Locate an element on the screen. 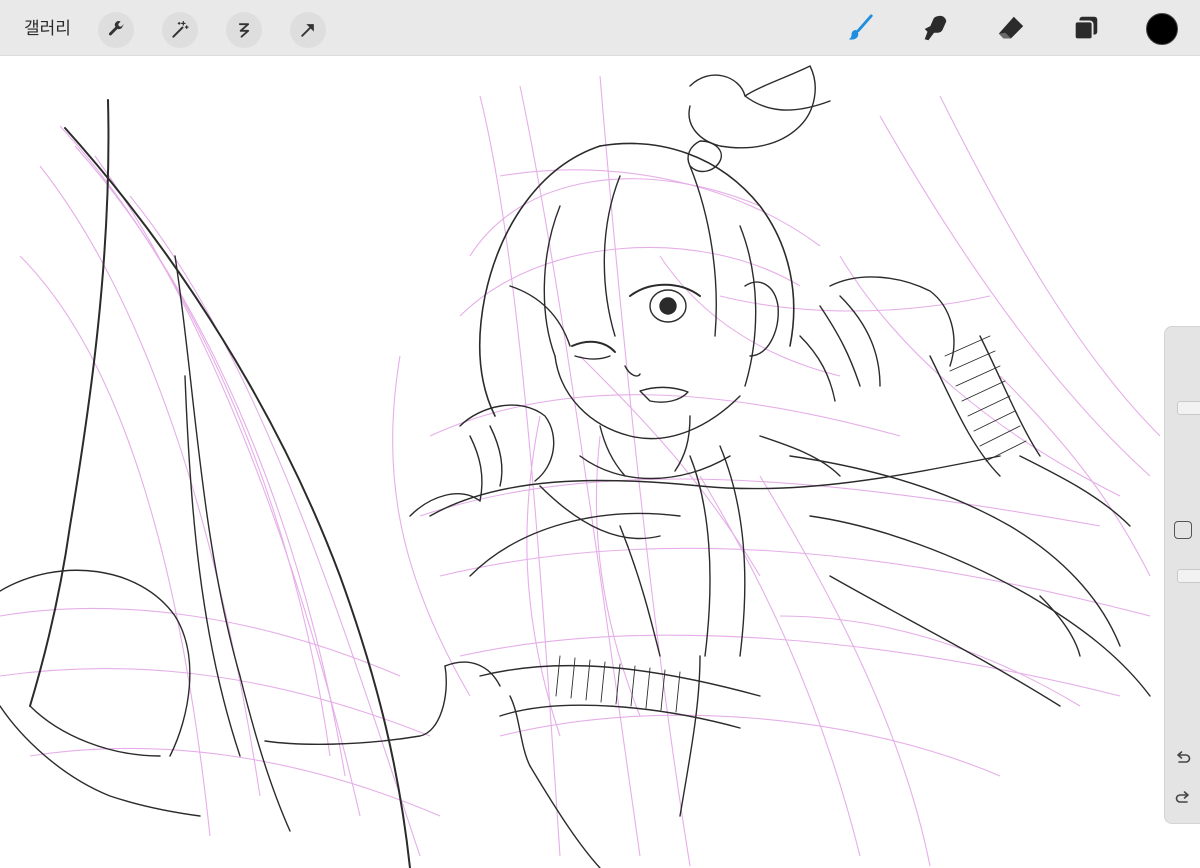 The image size is (1200, 868). wrench-icon is located at coordinates (116, 28).